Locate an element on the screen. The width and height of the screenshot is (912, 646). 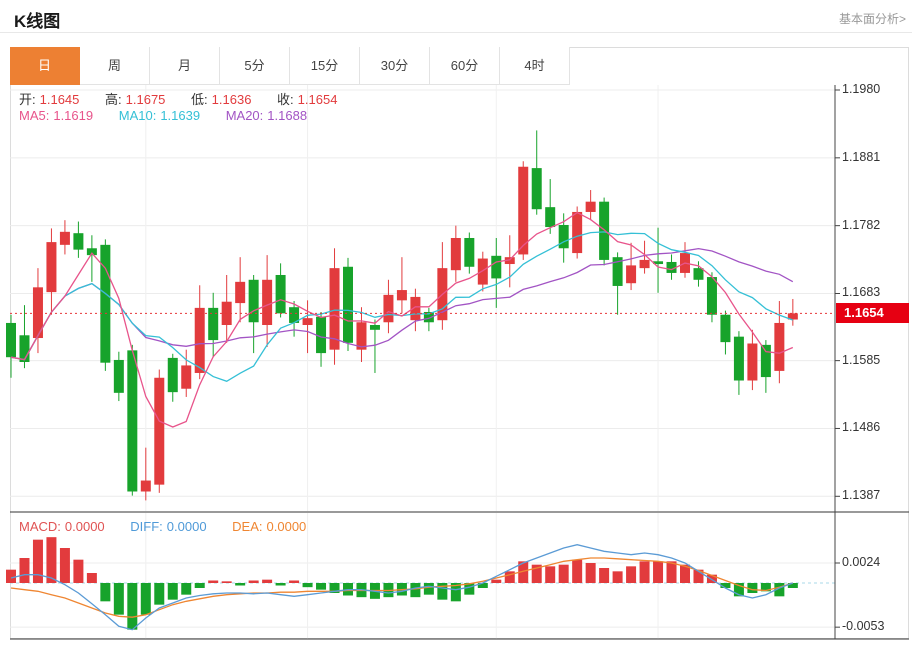
ma20-value: 1.1688 is located at coordinates (287, 115).